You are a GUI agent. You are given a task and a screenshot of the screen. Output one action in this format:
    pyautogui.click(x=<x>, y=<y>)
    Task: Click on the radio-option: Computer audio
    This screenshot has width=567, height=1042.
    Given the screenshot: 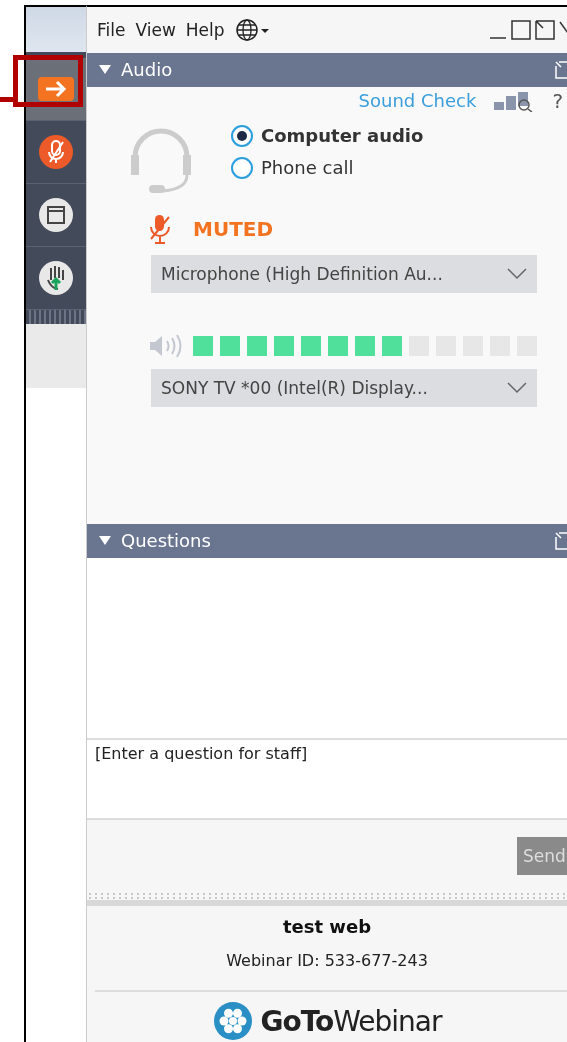 What is the action you would take?
    pyautogui.click(x=327, y=135)
    